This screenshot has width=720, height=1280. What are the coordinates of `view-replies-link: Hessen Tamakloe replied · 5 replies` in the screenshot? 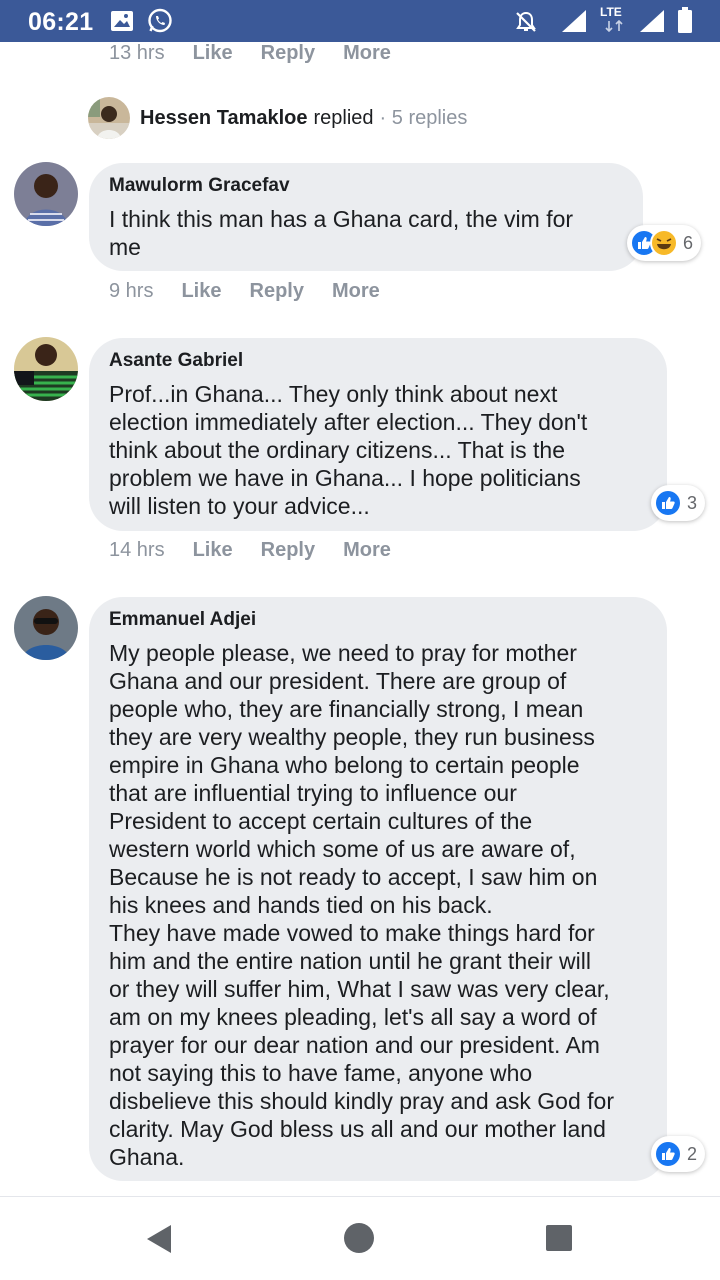 It's located at (277, 118).